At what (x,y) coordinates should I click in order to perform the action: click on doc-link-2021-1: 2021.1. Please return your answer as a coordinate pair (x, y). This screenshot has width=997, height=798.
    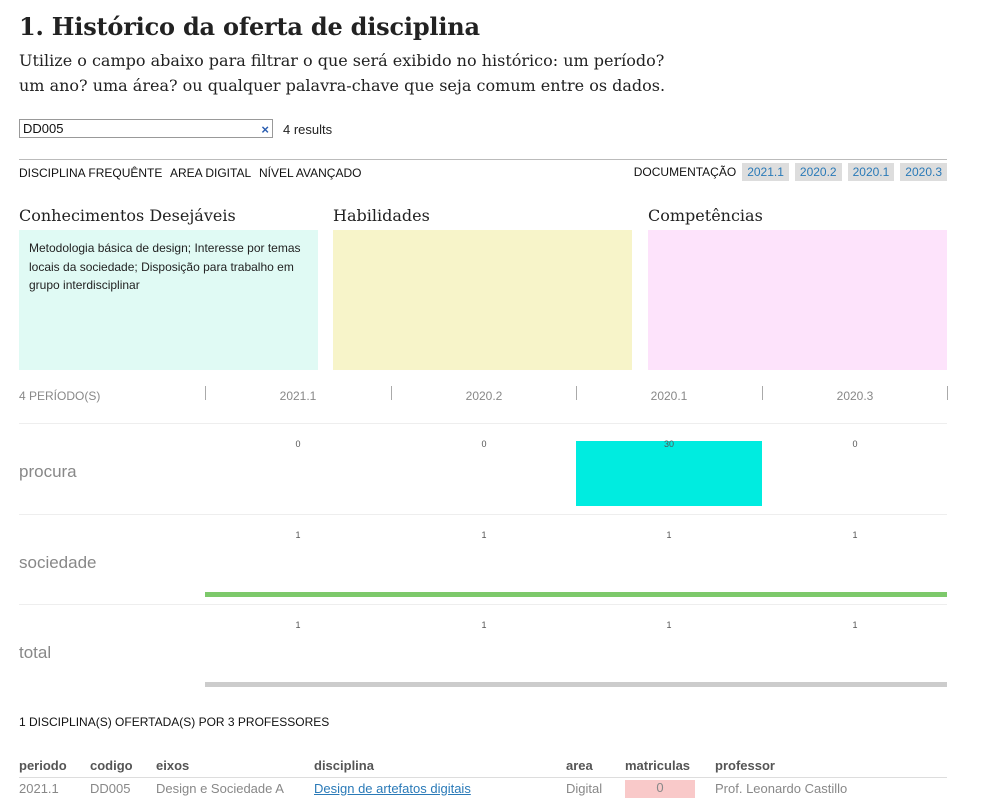
    Looking at the image, I should click on (765, 172).